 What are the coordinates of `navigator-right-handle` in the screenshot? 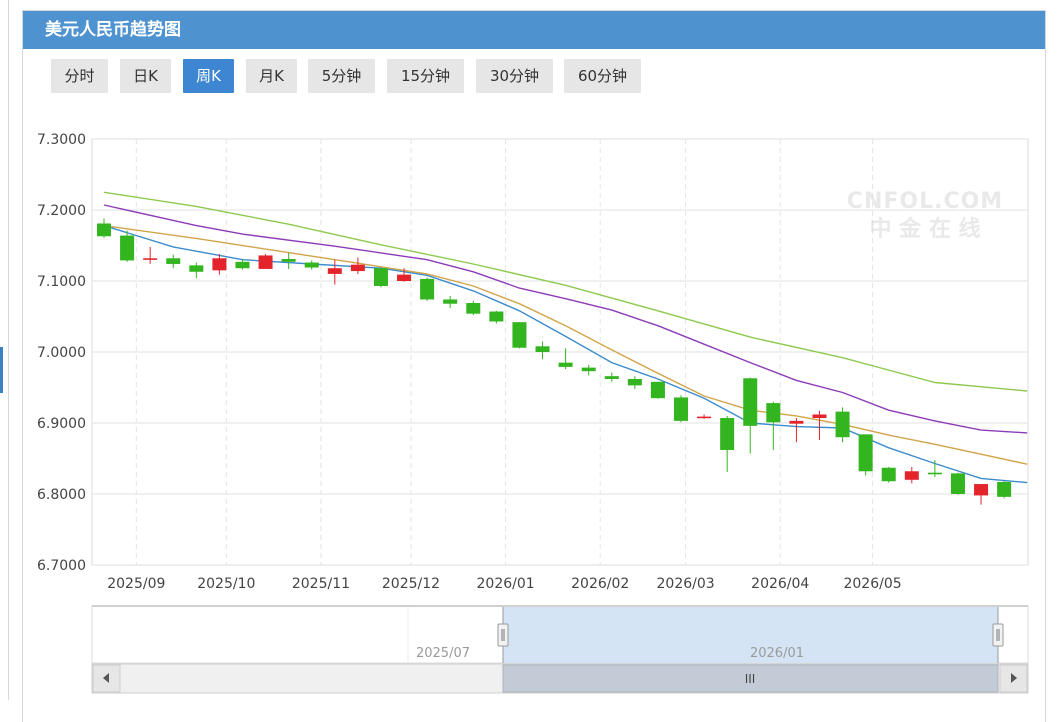 It's located at (998, 635).